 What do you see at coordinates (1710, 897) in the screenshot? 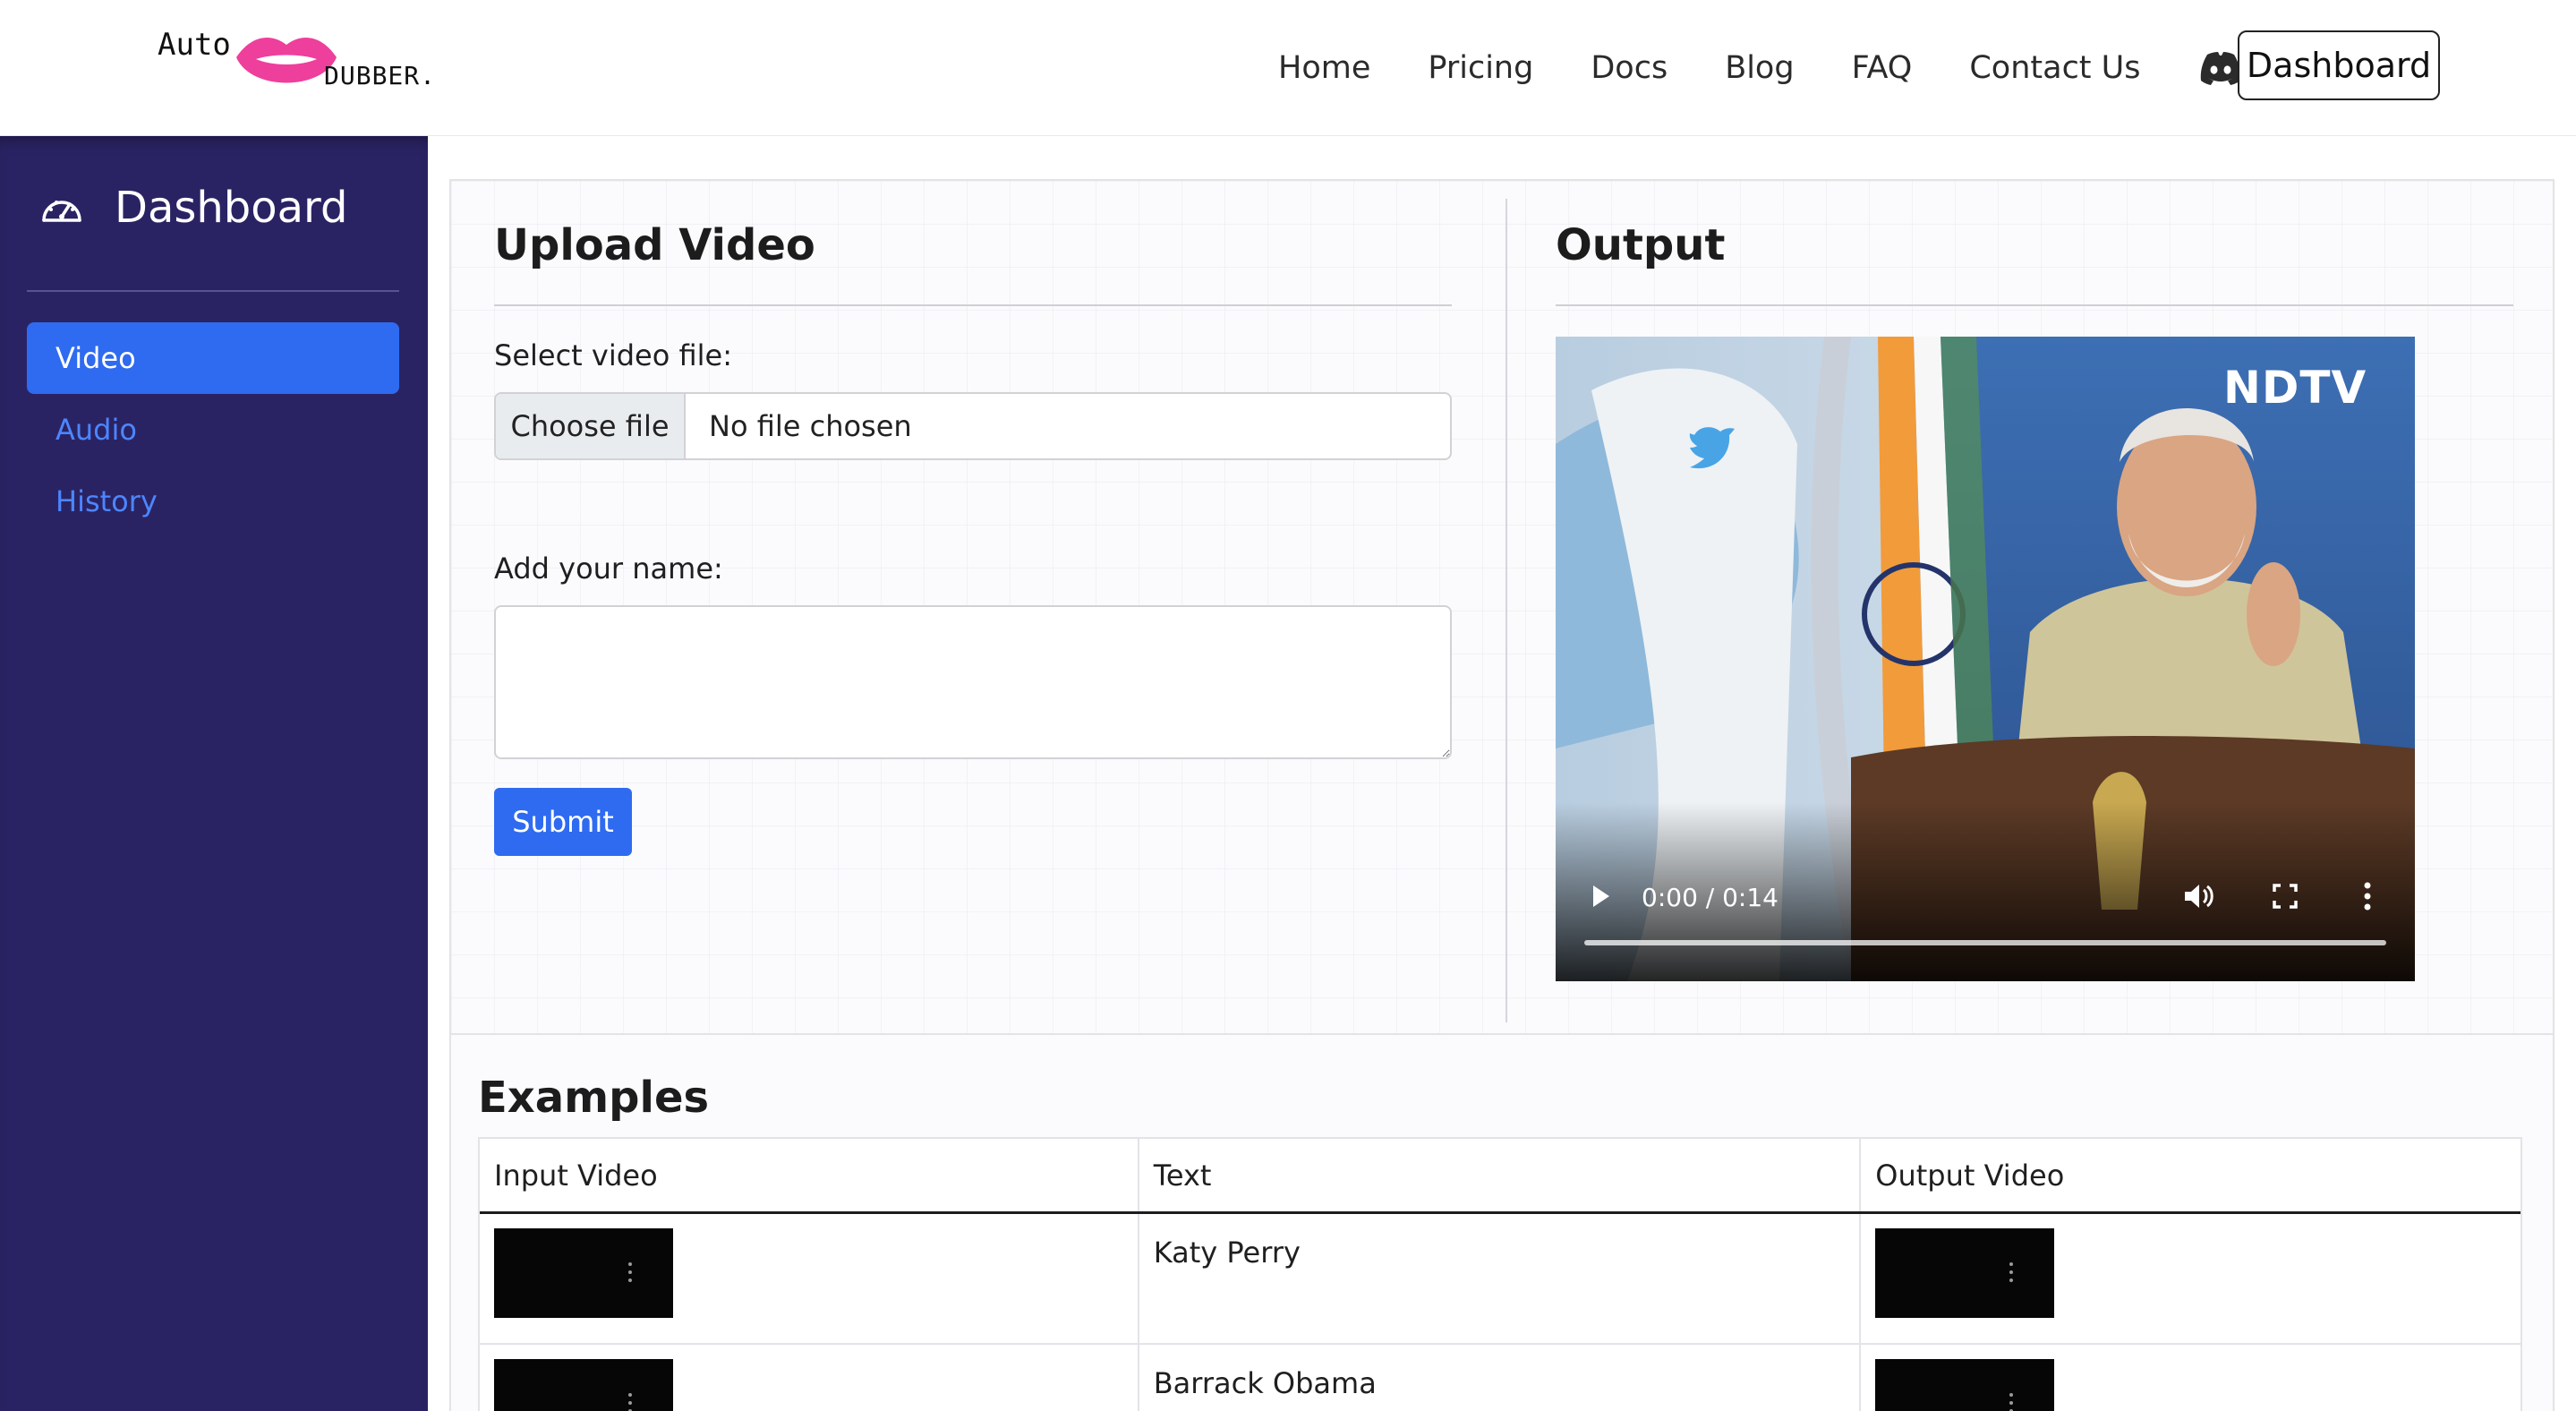
I see `video-time-display: 0:00 / 0:14` at bounding box center [1710, 897].